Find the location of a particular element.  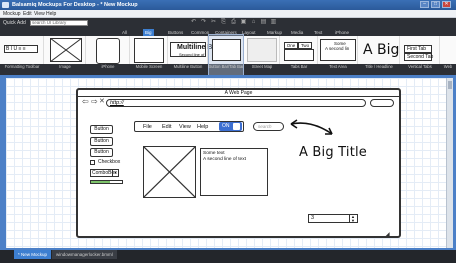

caption-mobile-screen: Mobile Screen is located at coordinates (149, 66).